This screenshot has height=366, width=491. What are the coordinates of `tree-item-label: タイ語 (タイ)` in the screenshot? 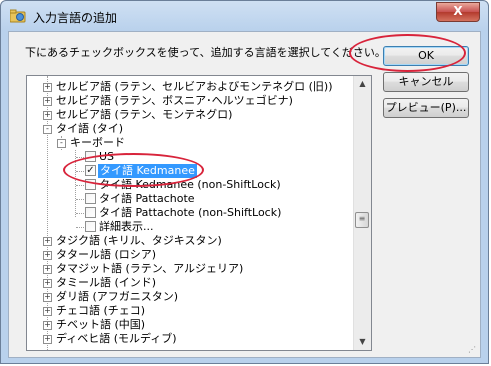 It's located at (90, 128).